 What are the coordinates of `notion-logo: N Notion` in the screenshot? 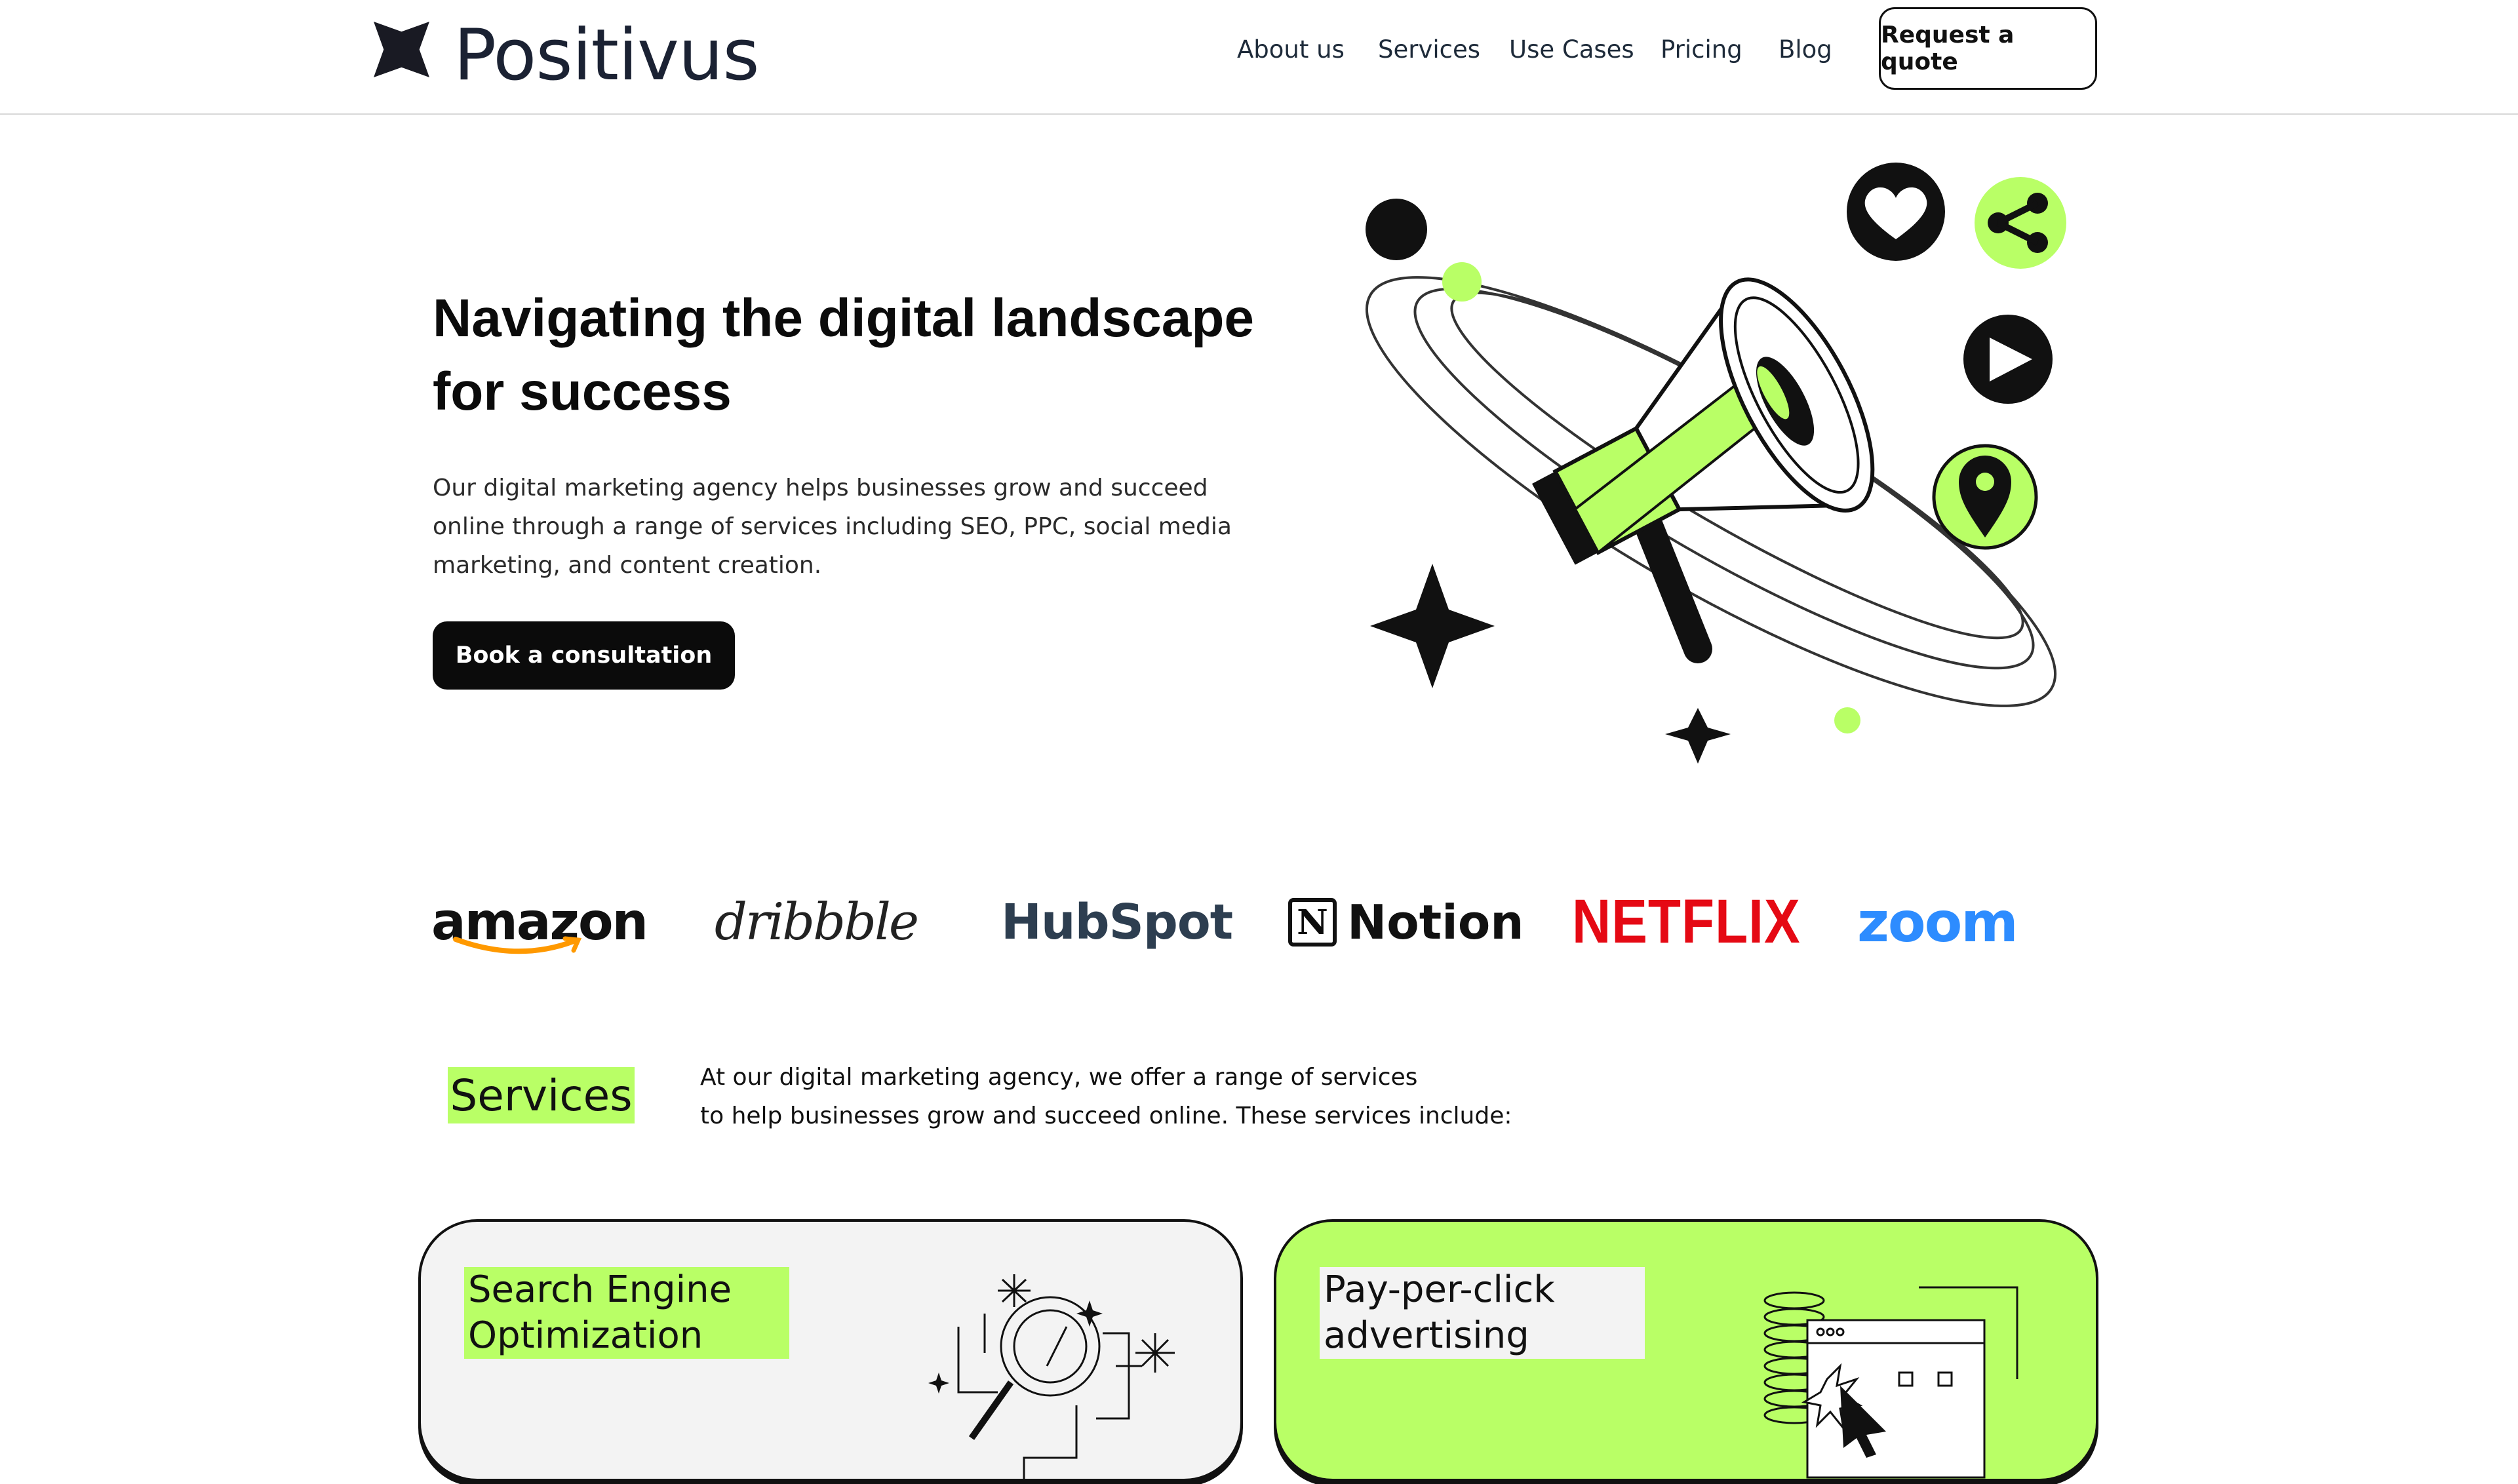 It's located at (1406, 922).